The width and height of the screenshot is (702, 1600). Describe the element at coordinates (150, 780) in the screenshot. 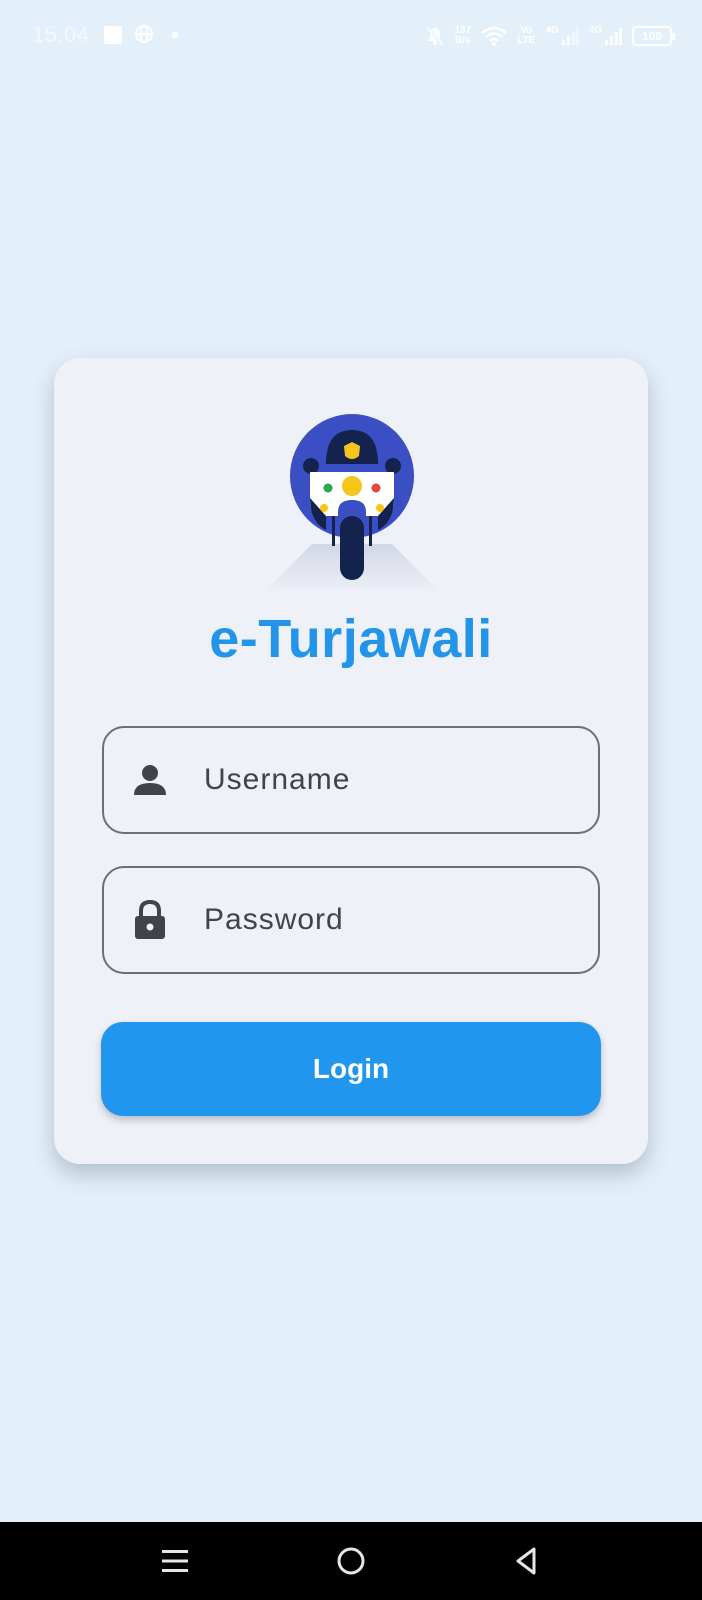

I see `person-icon` at that location.